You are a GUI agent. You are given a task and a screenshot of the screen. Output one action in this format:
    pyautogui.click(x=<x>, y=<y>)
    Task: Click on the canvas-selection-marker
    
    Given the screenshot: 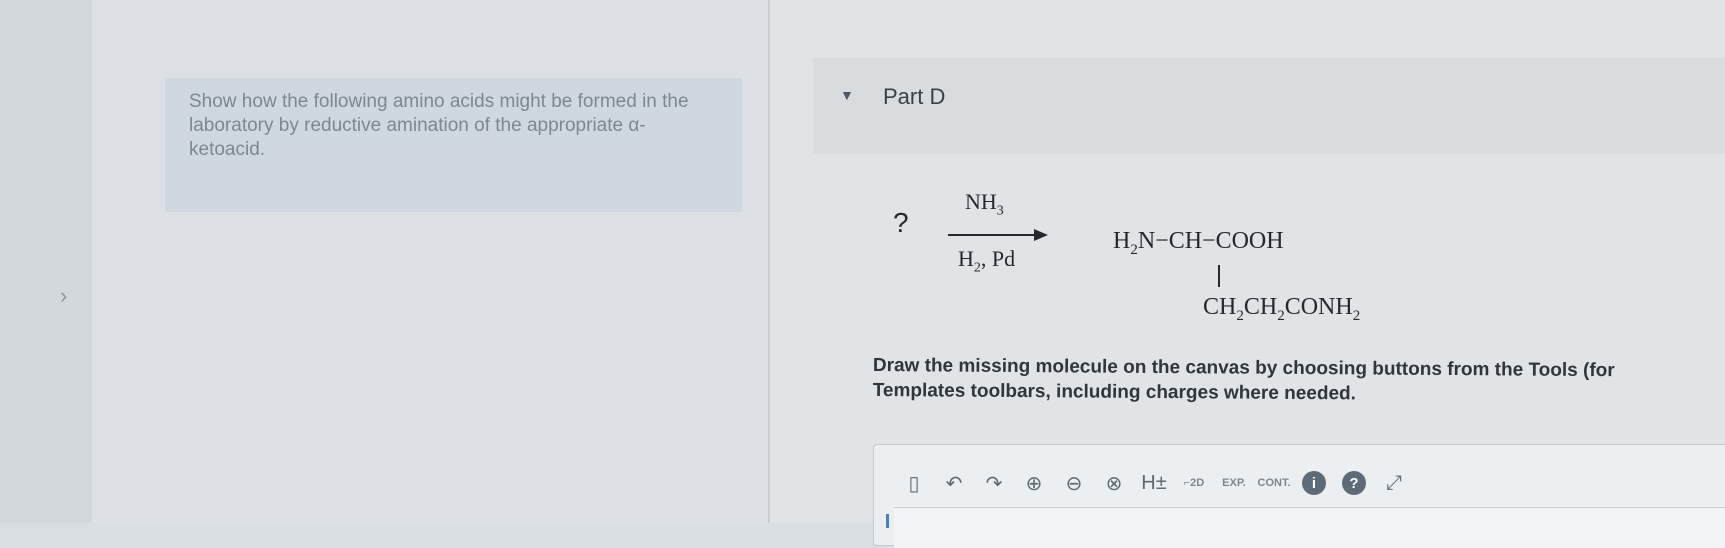 What is the action you would take?
    pyautogui.click(x=904, y=521)
    